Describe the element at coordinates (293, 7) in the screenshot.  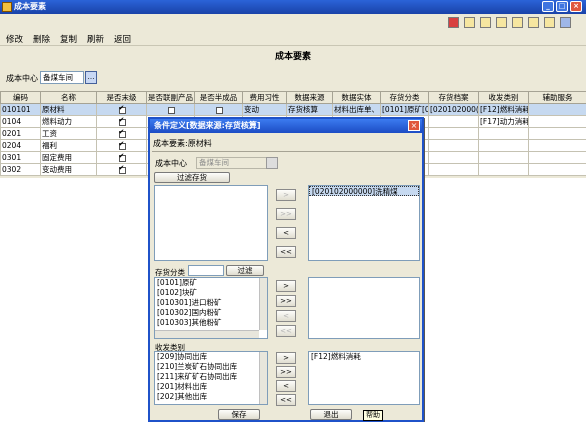
I see `window-titlebar: 成本要素 _ □ ×` at that location.